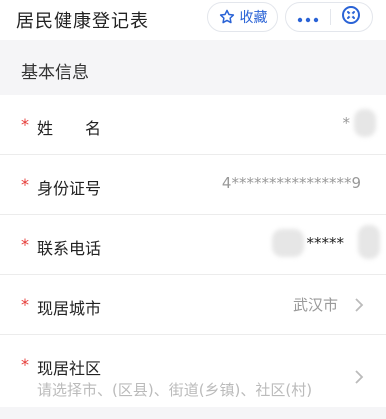  I want to click on mini-program-capsule, so click(329, 17).